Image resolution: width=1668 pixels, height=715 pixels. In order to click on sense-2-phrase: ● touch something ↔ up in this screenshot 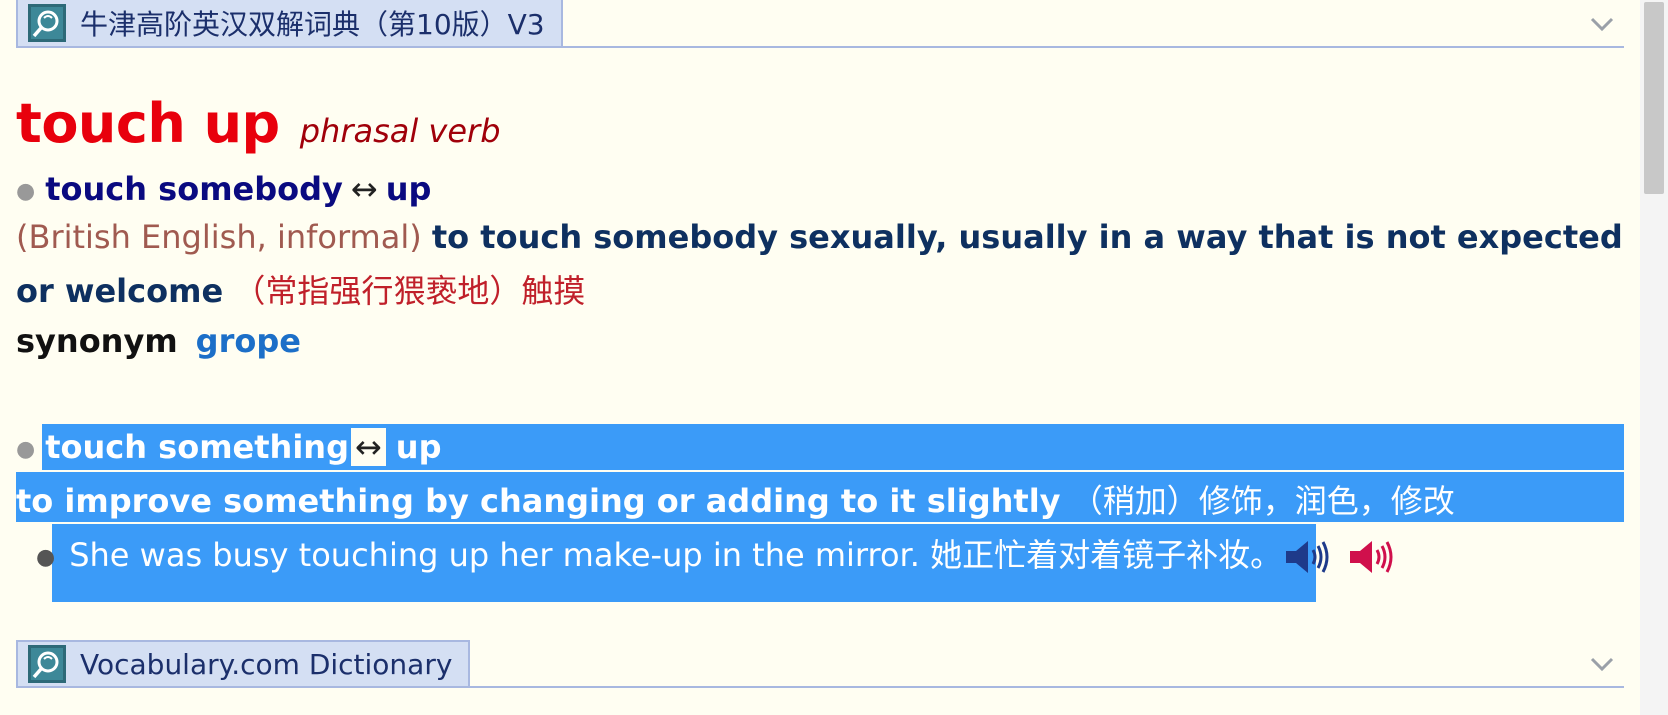, I will do `click(228, 447)`.